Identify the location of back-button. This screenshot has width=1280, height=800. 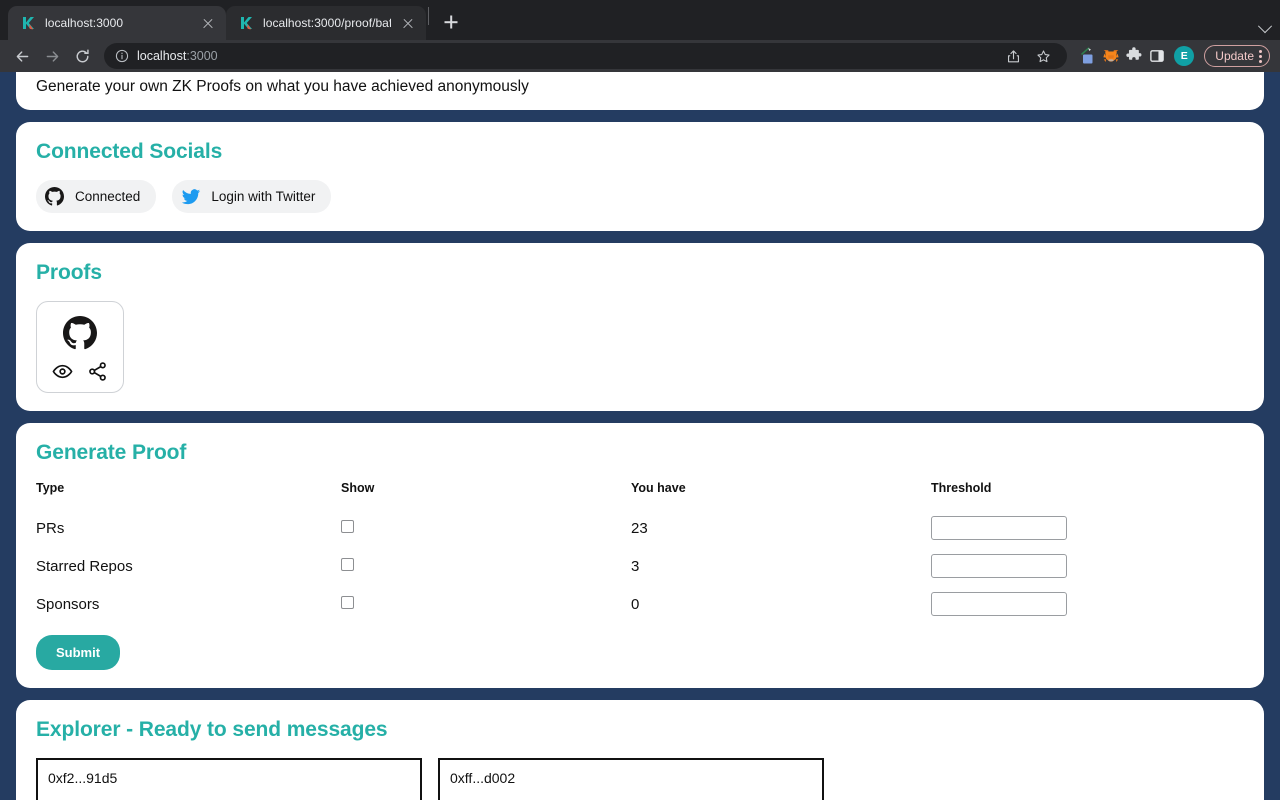
(22, 56).